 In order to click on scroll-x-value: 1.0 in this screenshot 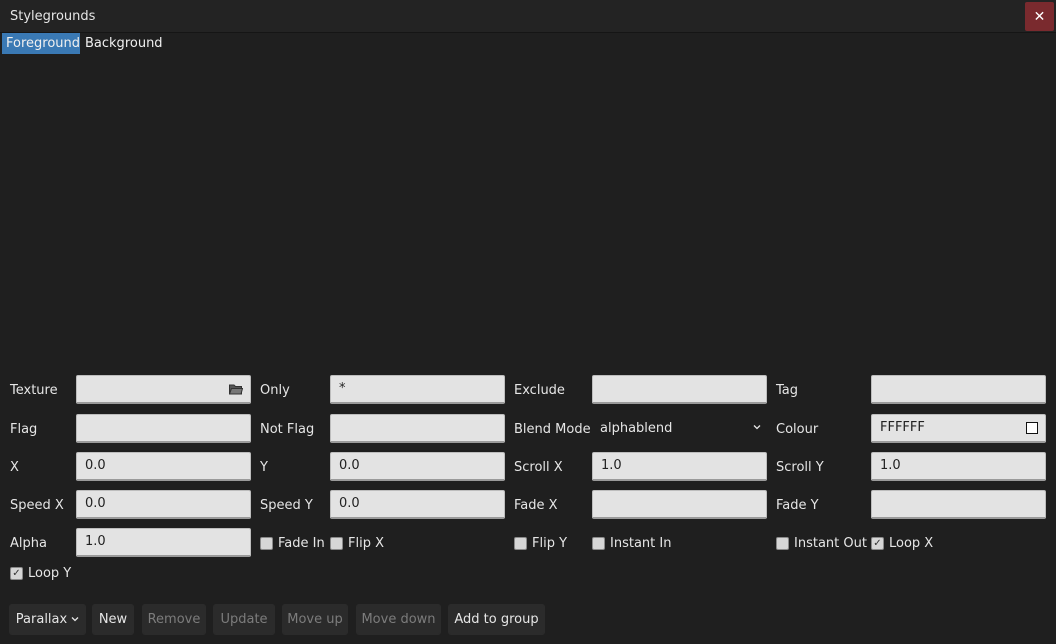, I will do `click(611, 465)`.